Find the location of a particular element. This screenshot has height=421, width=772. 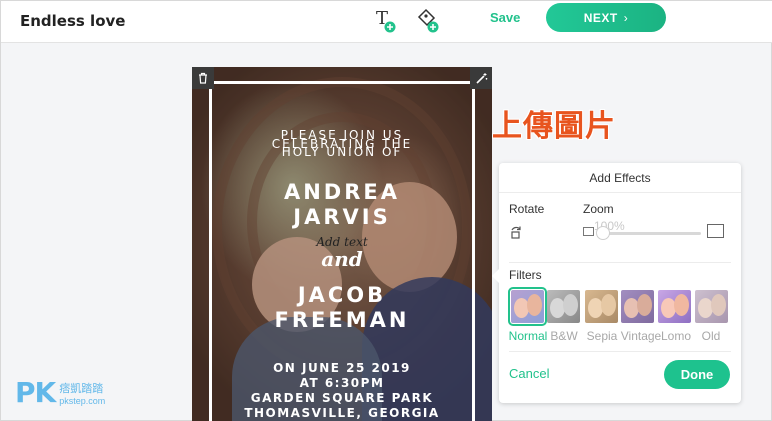

zoom-slider-handle is located at coordinates (603, 233).